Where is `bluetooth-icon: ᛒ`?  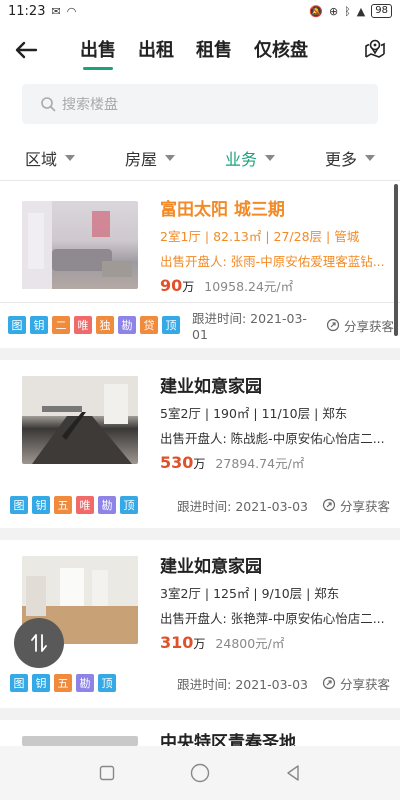 bluetooth-icon: ᛒ is located at coordinates (347, 11).